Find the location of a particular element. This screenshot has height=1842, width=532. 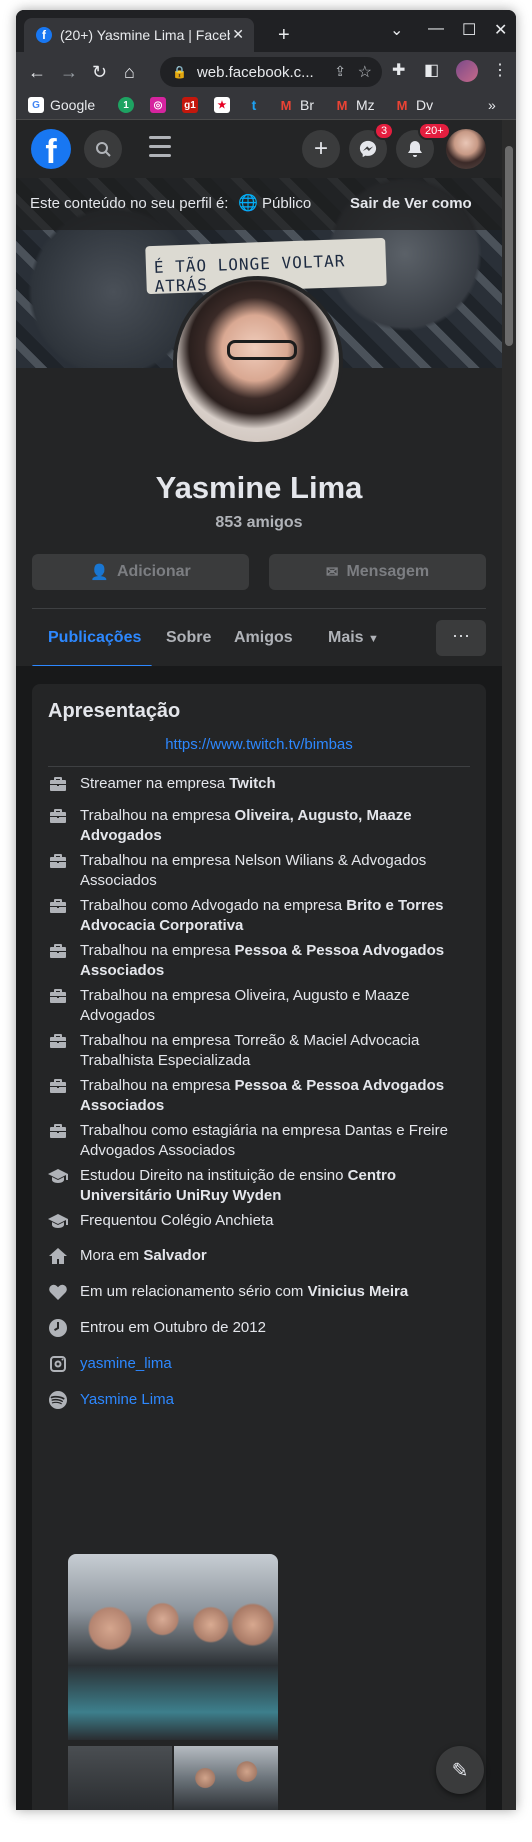

g1-icon: g1 is located at coordinates (190, 105).